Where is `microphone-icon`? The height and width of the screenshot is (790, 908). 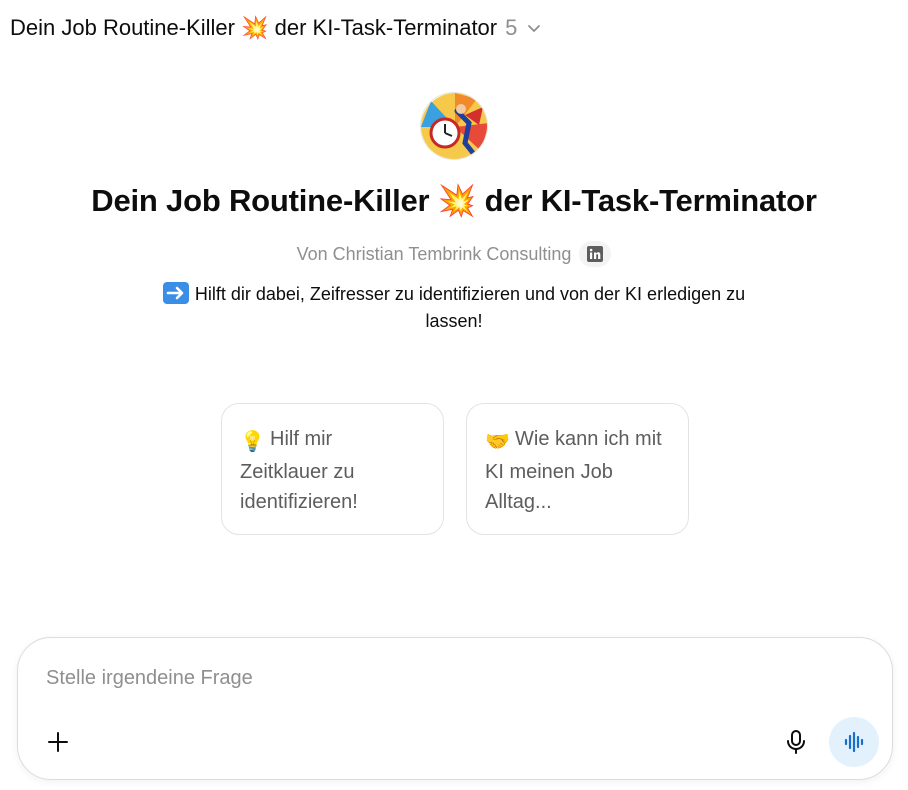
microphone-icon is located at coordinates (796, 742).